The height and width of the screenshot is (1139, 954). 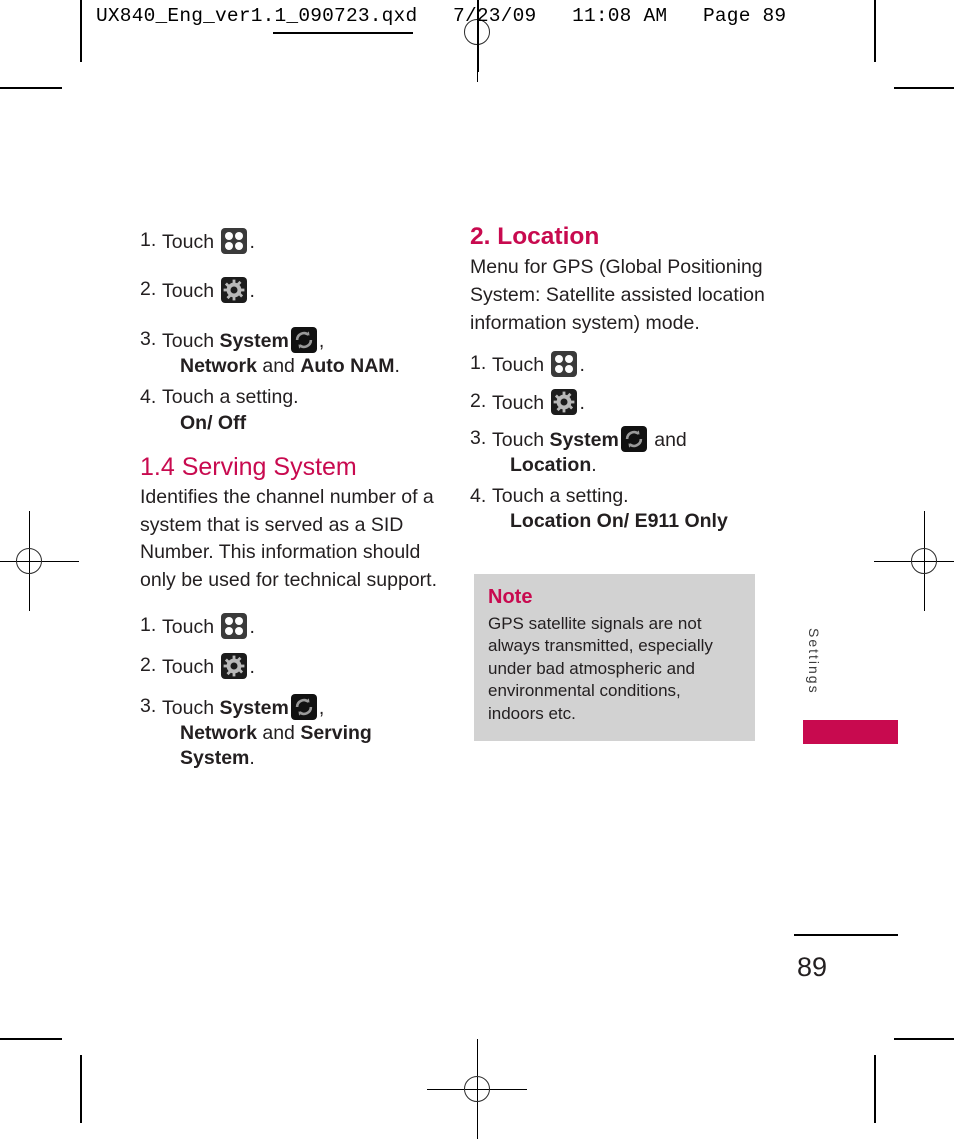 What do you see at coordinates (306, 746) in the screenshot?
I see `step-sub-line: Network and Serving System.` at bounding box center [306, 746].